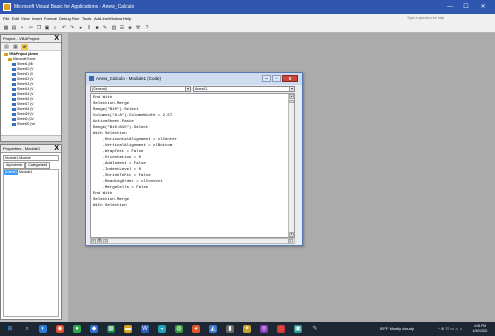  Describe the element at coordinates (114, 28) in the screenshot. I see `project-explorer-icon: ▥` at that location.